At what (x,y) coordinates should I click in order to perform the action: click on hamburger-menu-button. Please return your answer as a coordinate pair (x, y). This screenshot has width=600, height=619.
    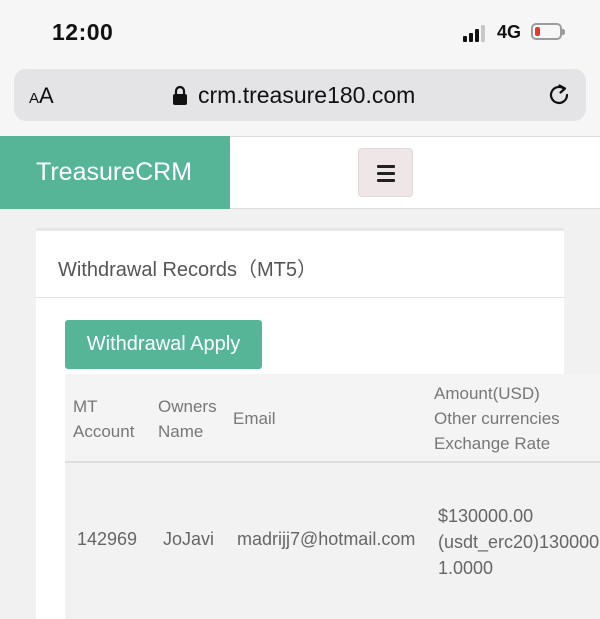
    Looking at the image, I should click on (385, 172).